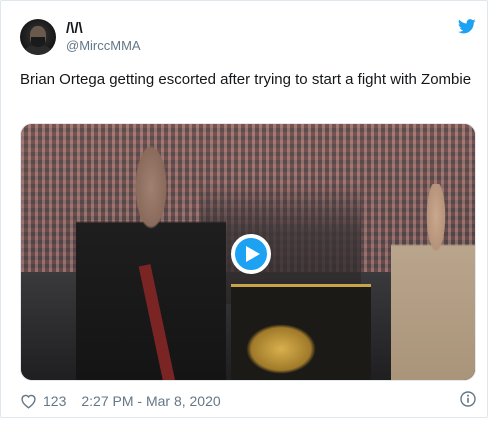 This screenshot has height=423, width=500. I want to click on avatar, so click(38, 37).